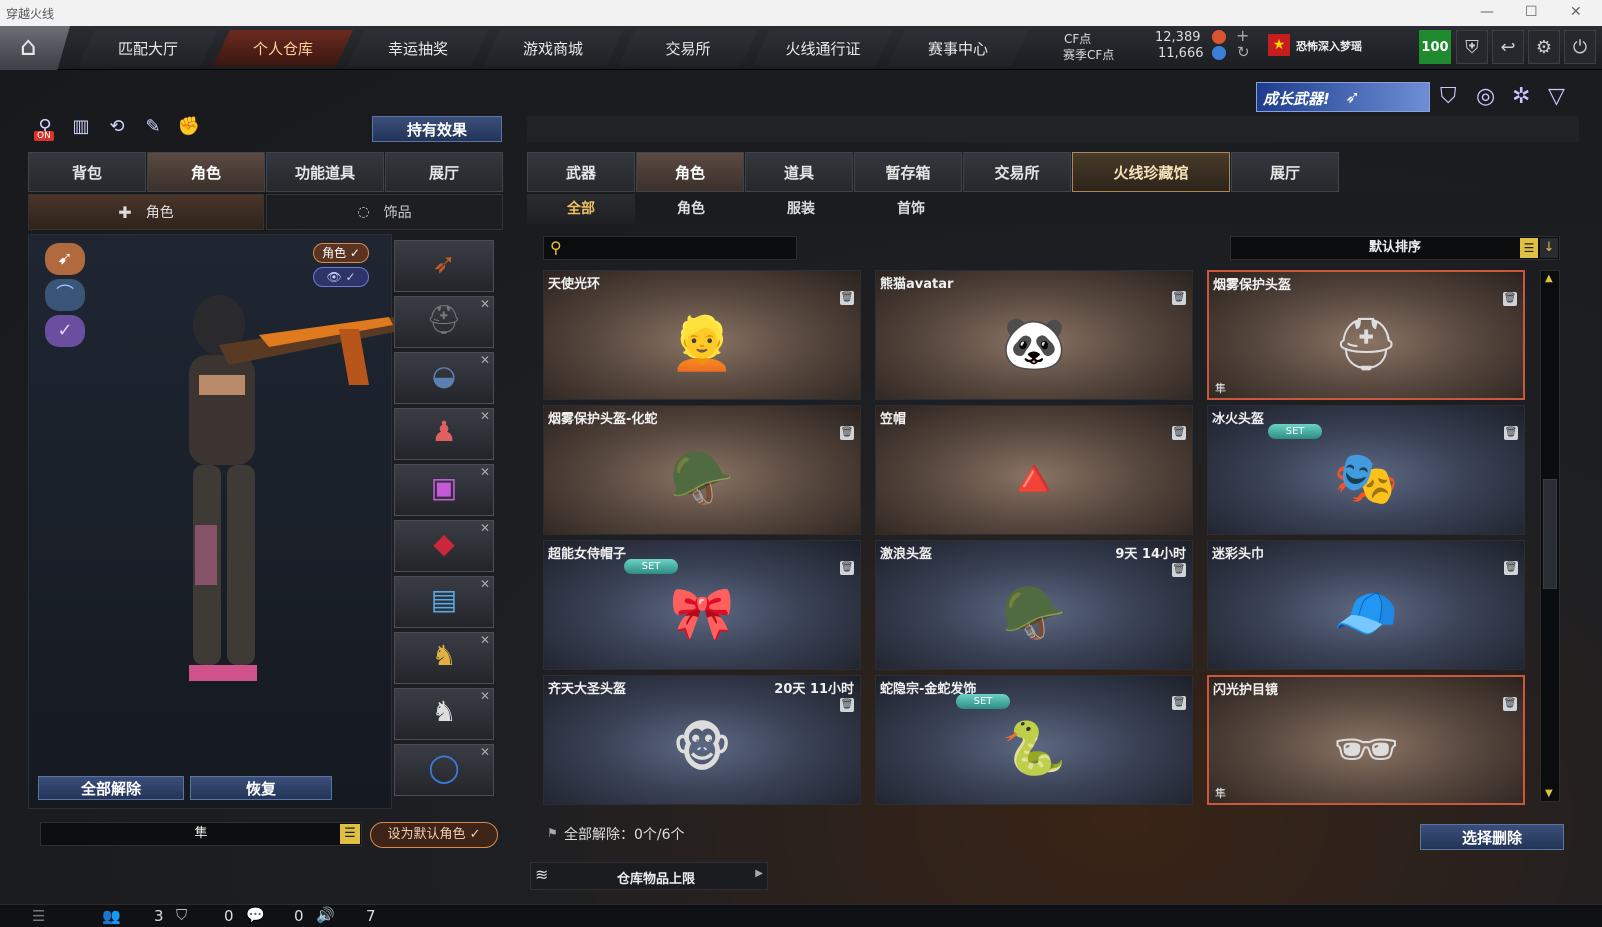 The height and width of the screenshot is (927, 1602). I want to click on tab-function-items: 功能道具, so click(325, 172).